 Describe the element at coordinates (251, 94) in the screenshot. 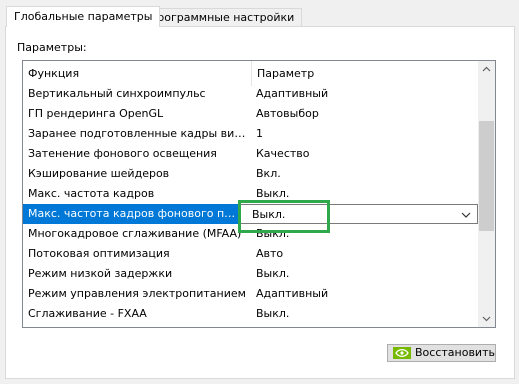

I see `table-row: Вертикальный синхроимпульс Адаптивный` at that location.